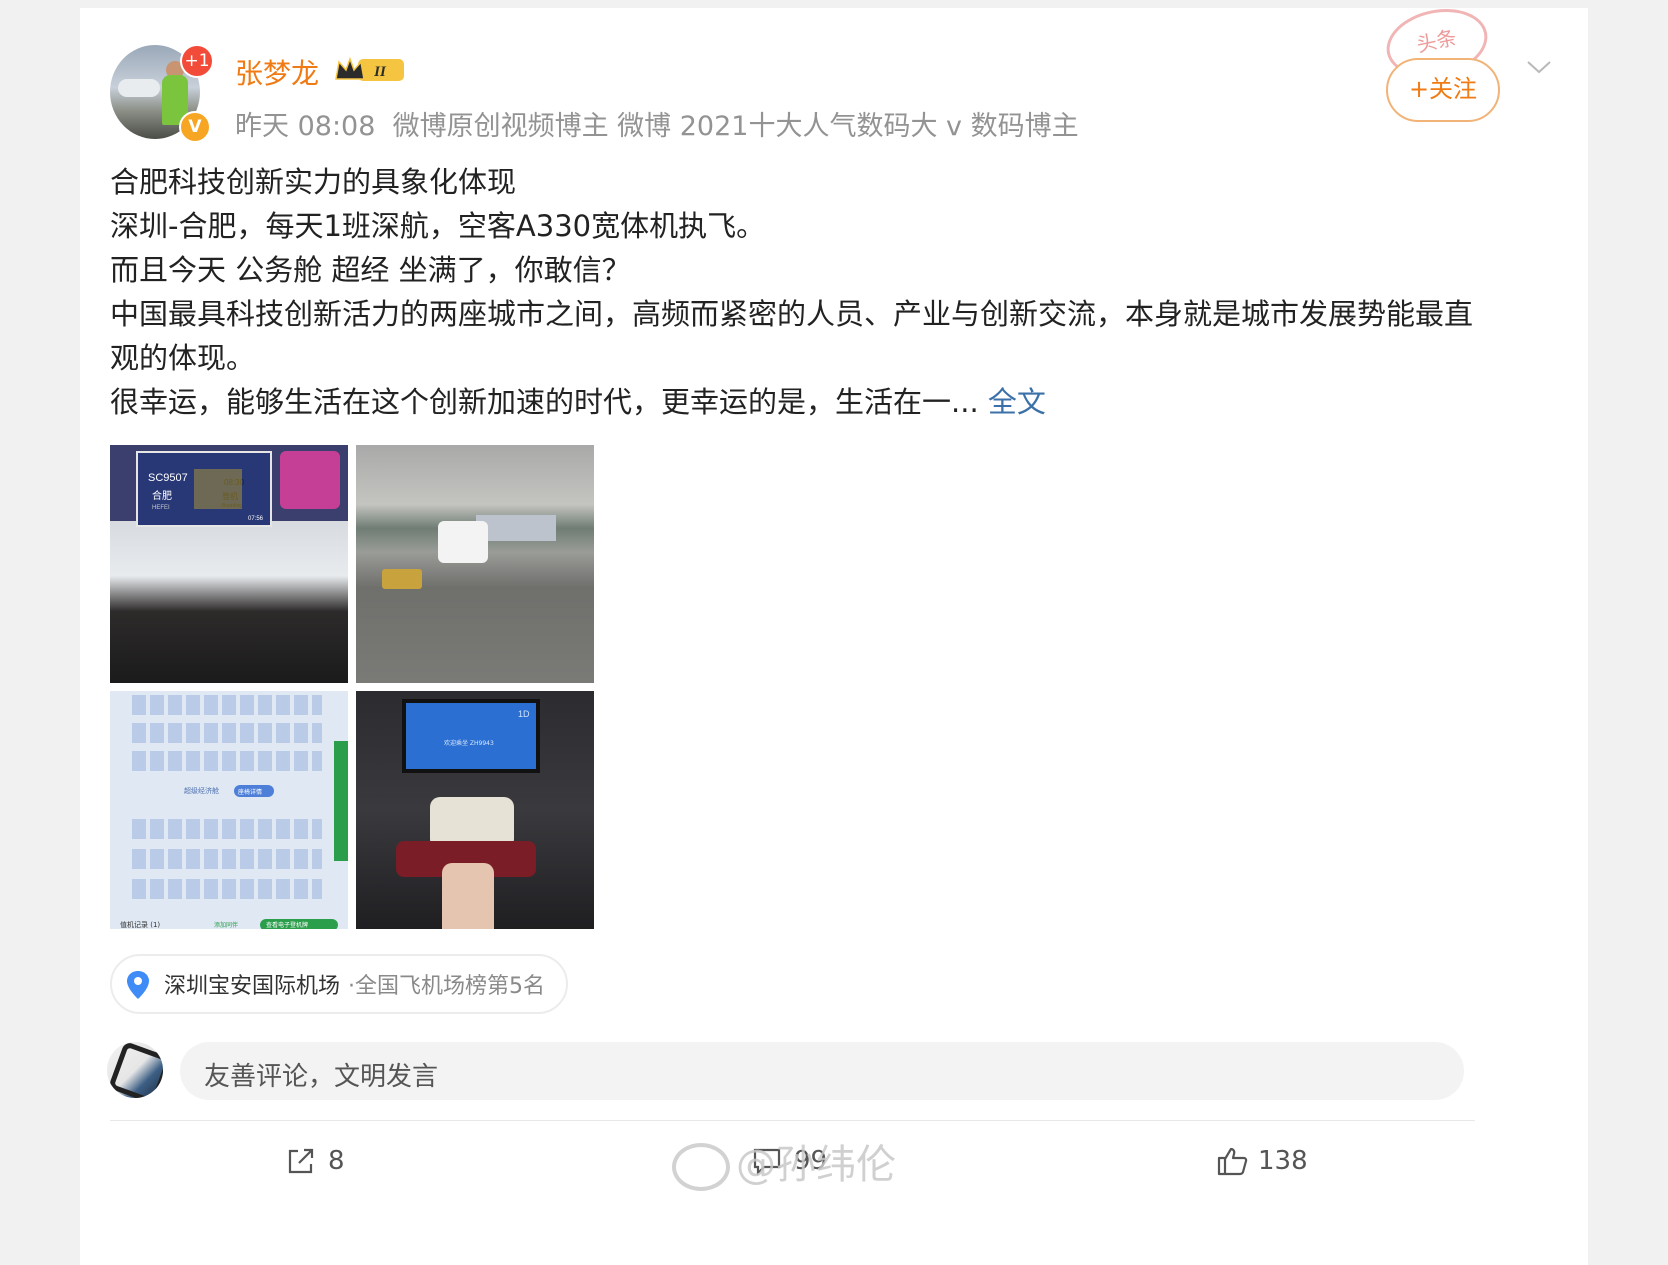 The image size is (1668, 1265). What do you see at coordinates (140, 924) in the screenshot?
I see `bottom-left-label: 值机记录 (1)` at bounding box center [140, 924].